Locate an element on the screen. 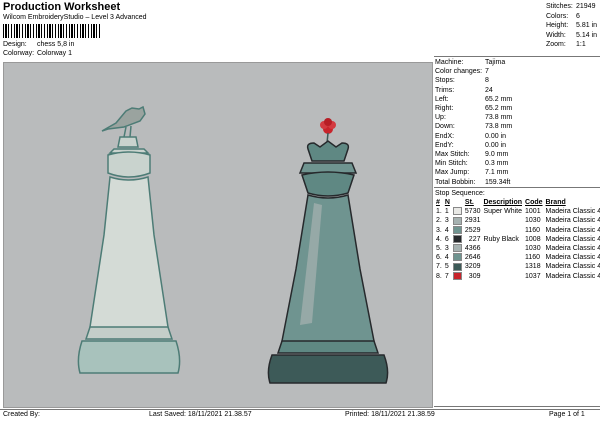 The image size is (600, 424). row-code: 1037 is located at coordinates (533, 276).